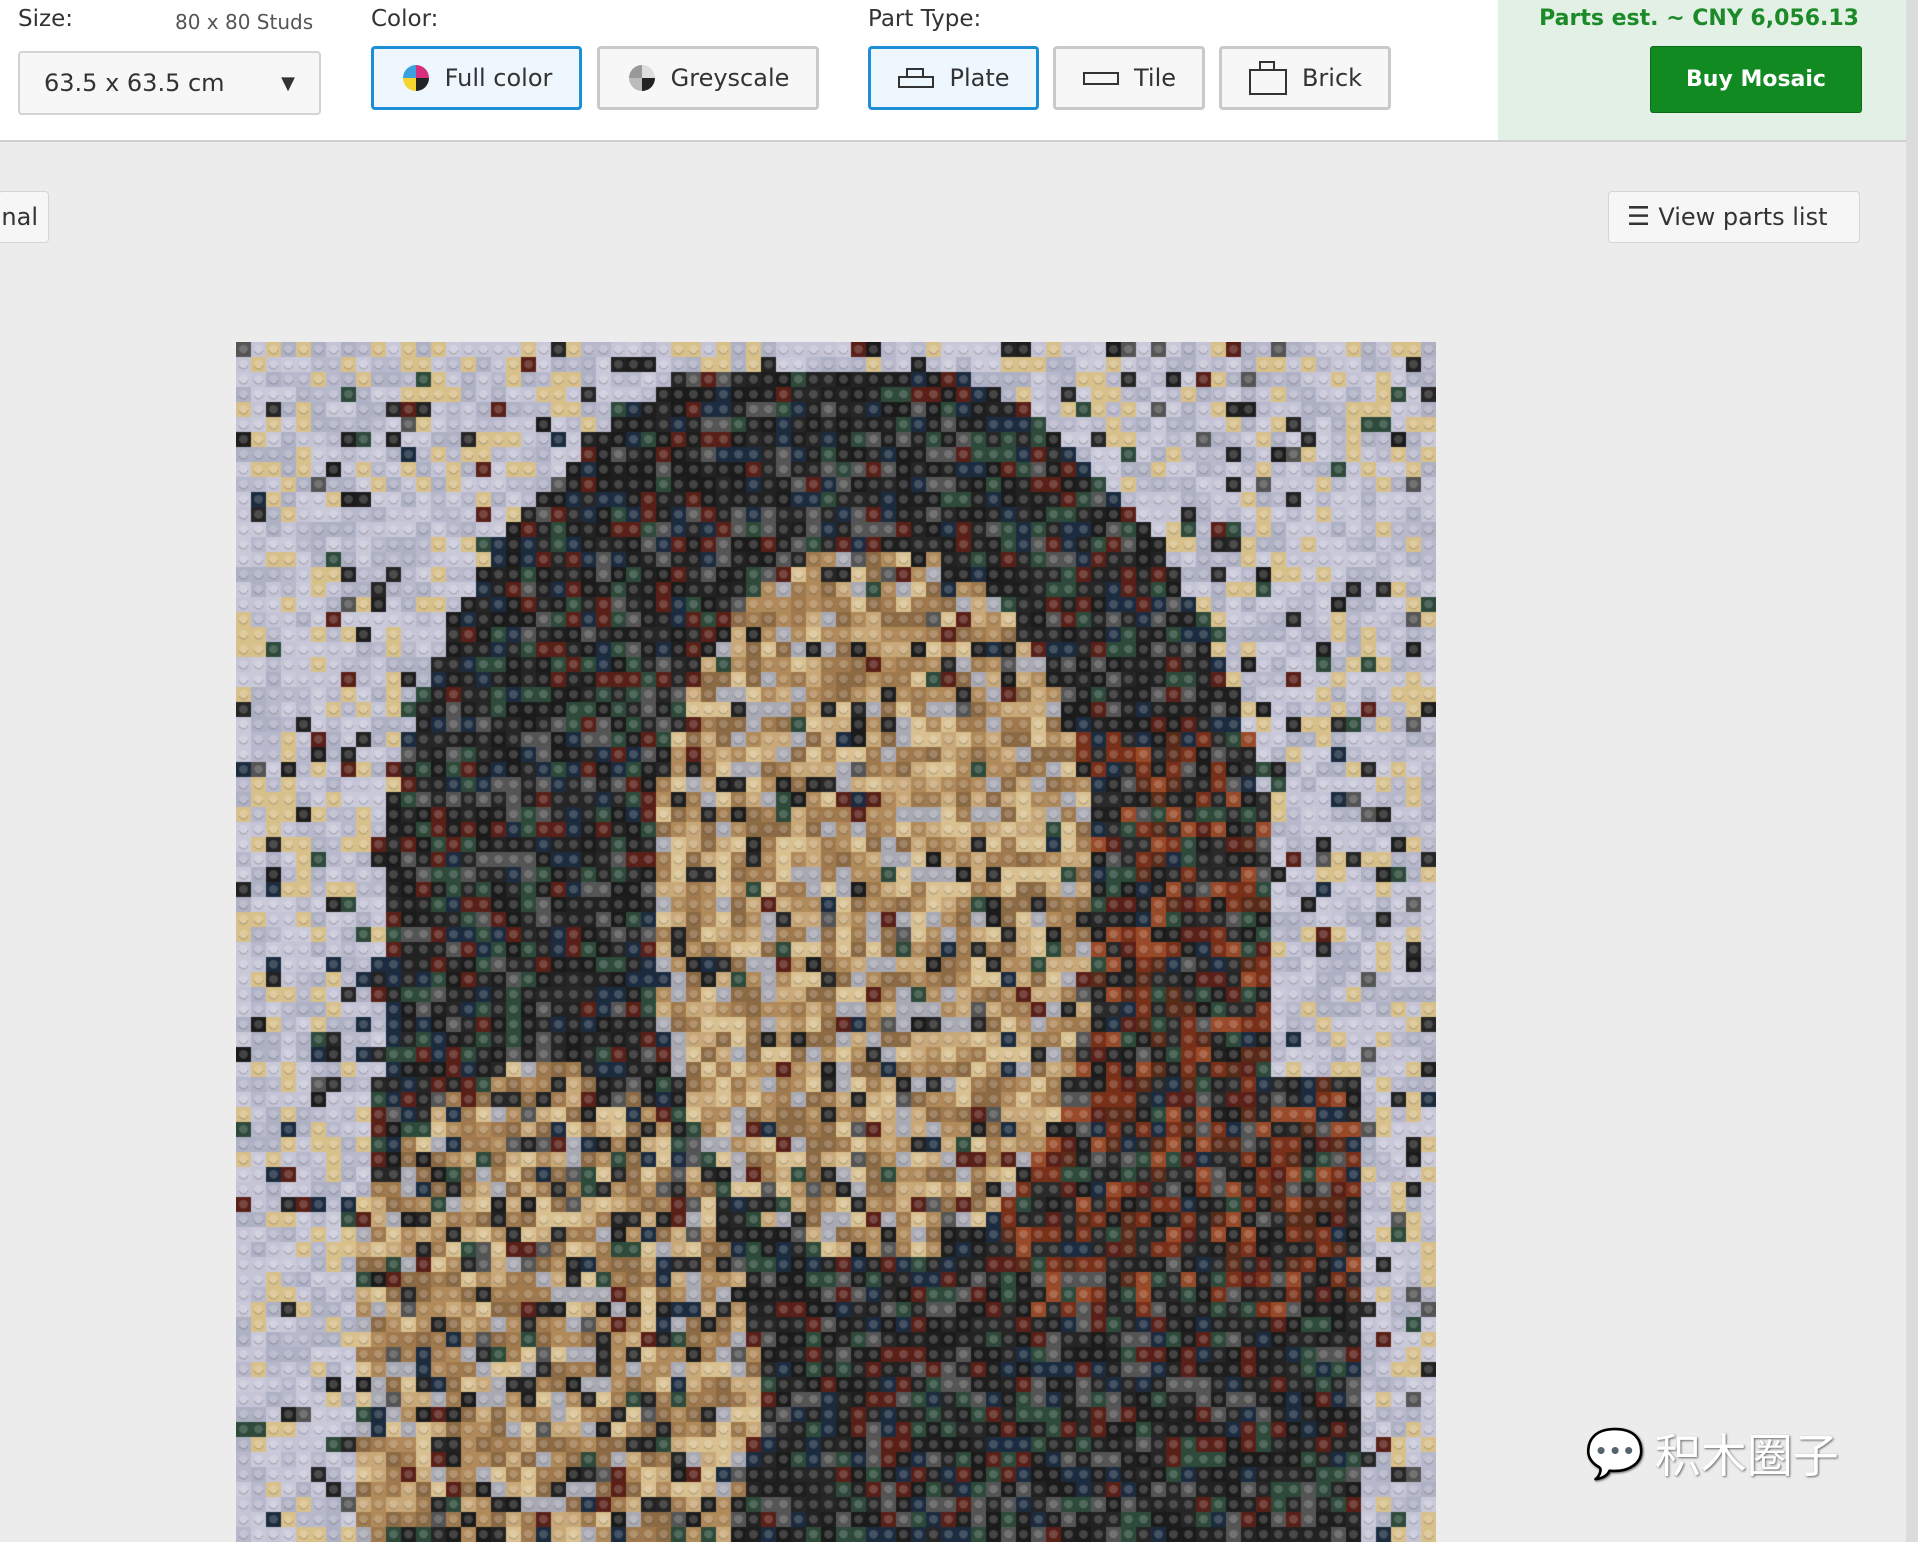 Image resolution: width=1918 pixels, height=1542 pixels. What do you see at coordinates (641, 78) in the screenshot?
I see `greyscale-icon` at bounding box center [641, 78].